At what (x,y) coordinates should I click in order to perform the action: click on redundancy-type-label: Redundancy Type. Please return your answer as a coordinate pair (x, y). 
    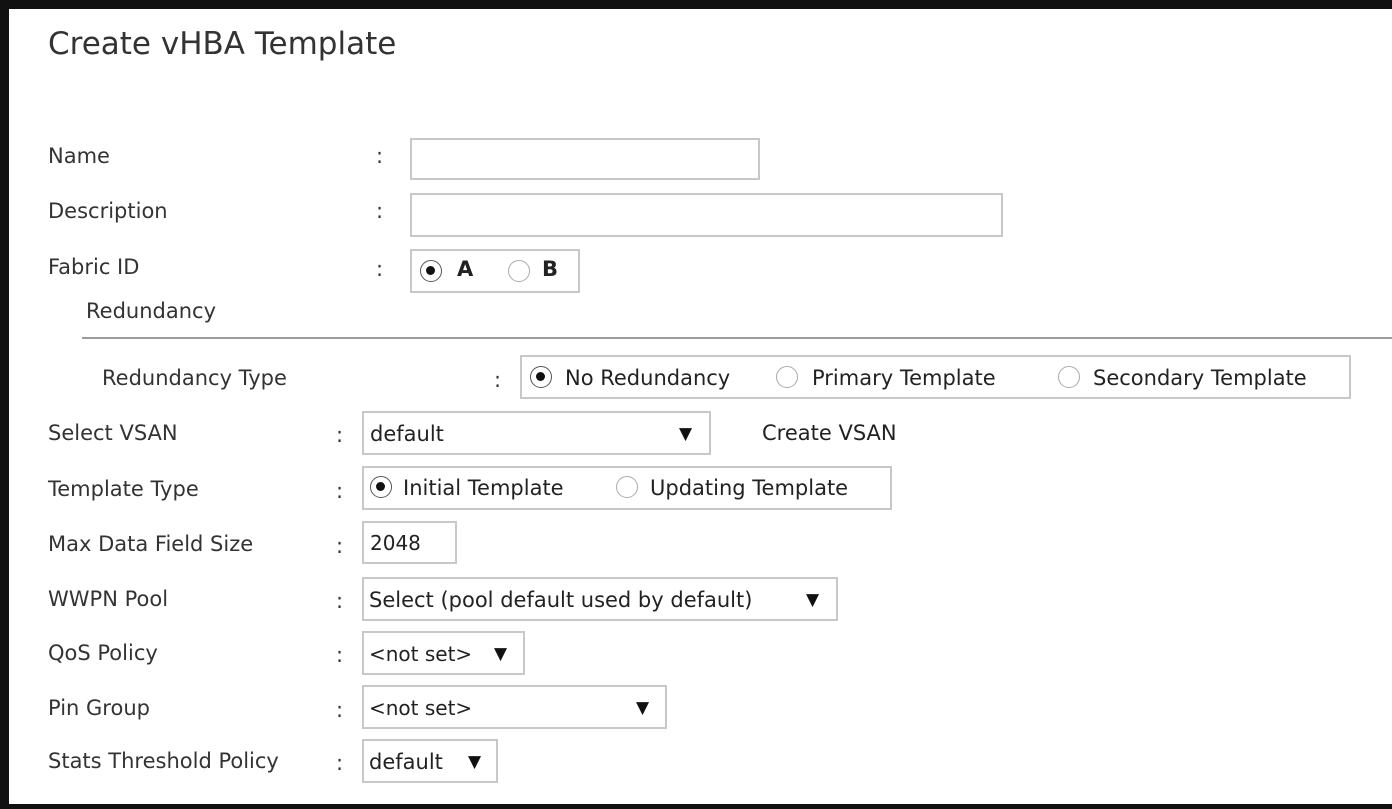
    Looking at the image, I should click on (194, 378).